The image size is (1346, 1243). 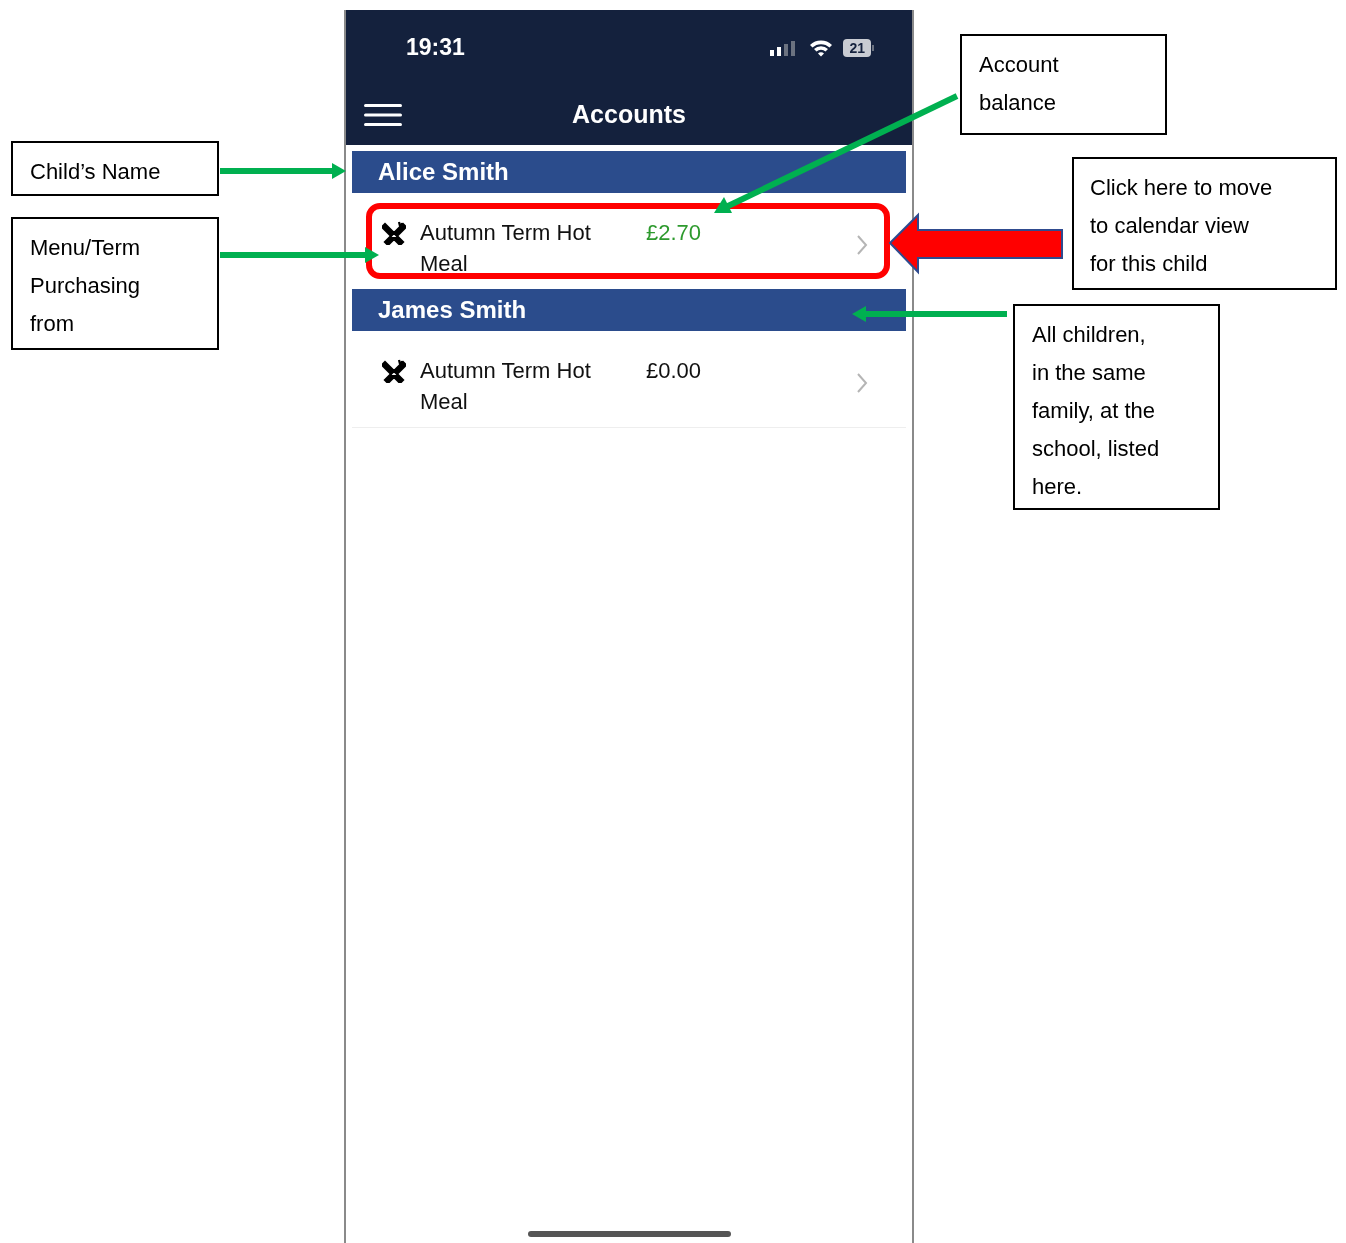 I want to click on callout-label: Menu/Term Purchasing from, so click(x=115, y=283).